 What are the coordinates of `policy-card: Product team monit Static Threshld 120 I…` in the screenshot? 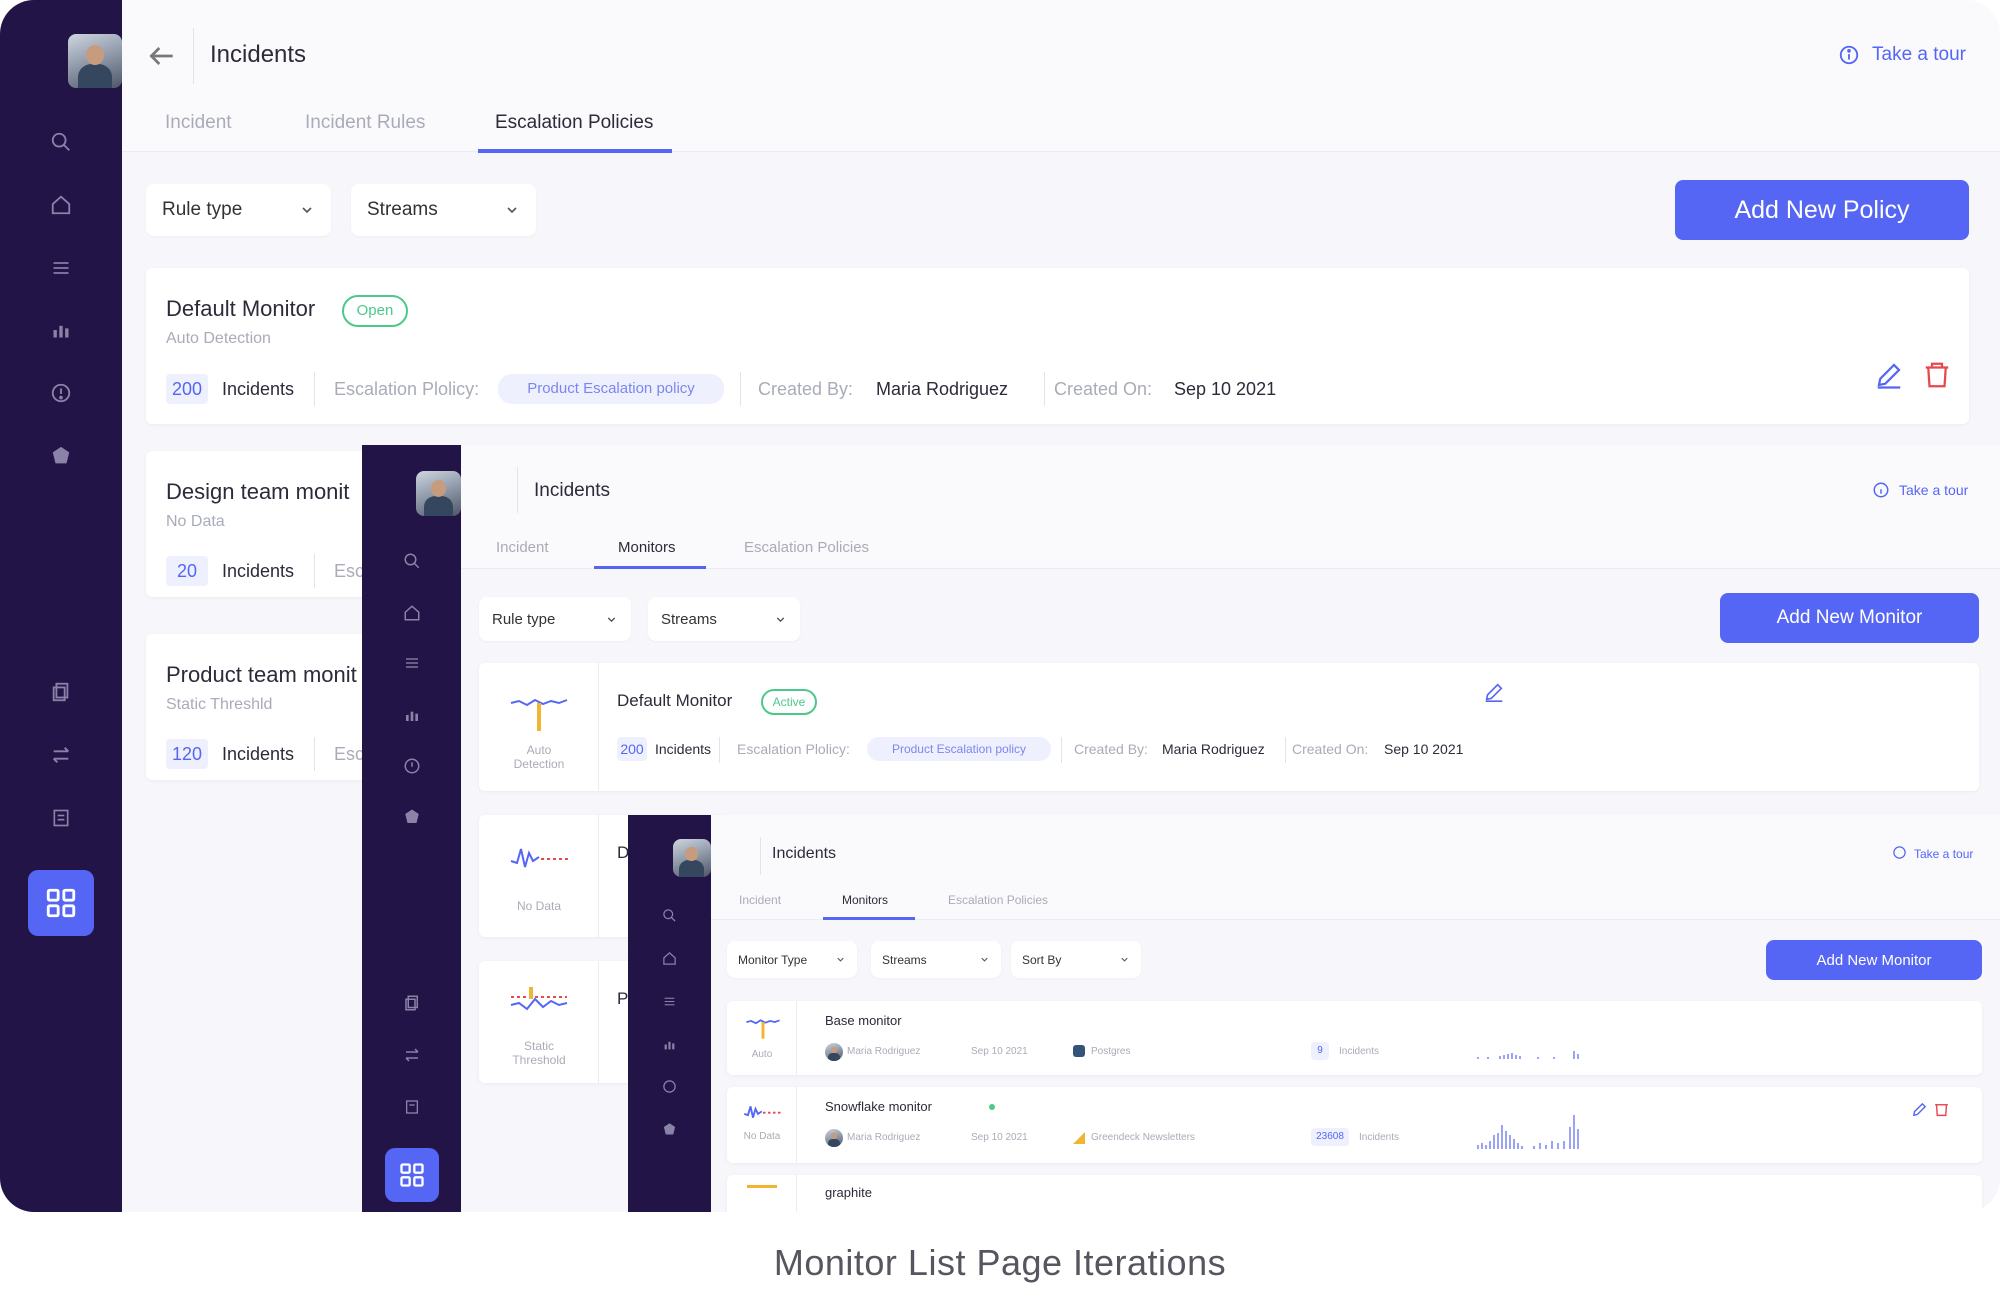 It's located at (271, 707).